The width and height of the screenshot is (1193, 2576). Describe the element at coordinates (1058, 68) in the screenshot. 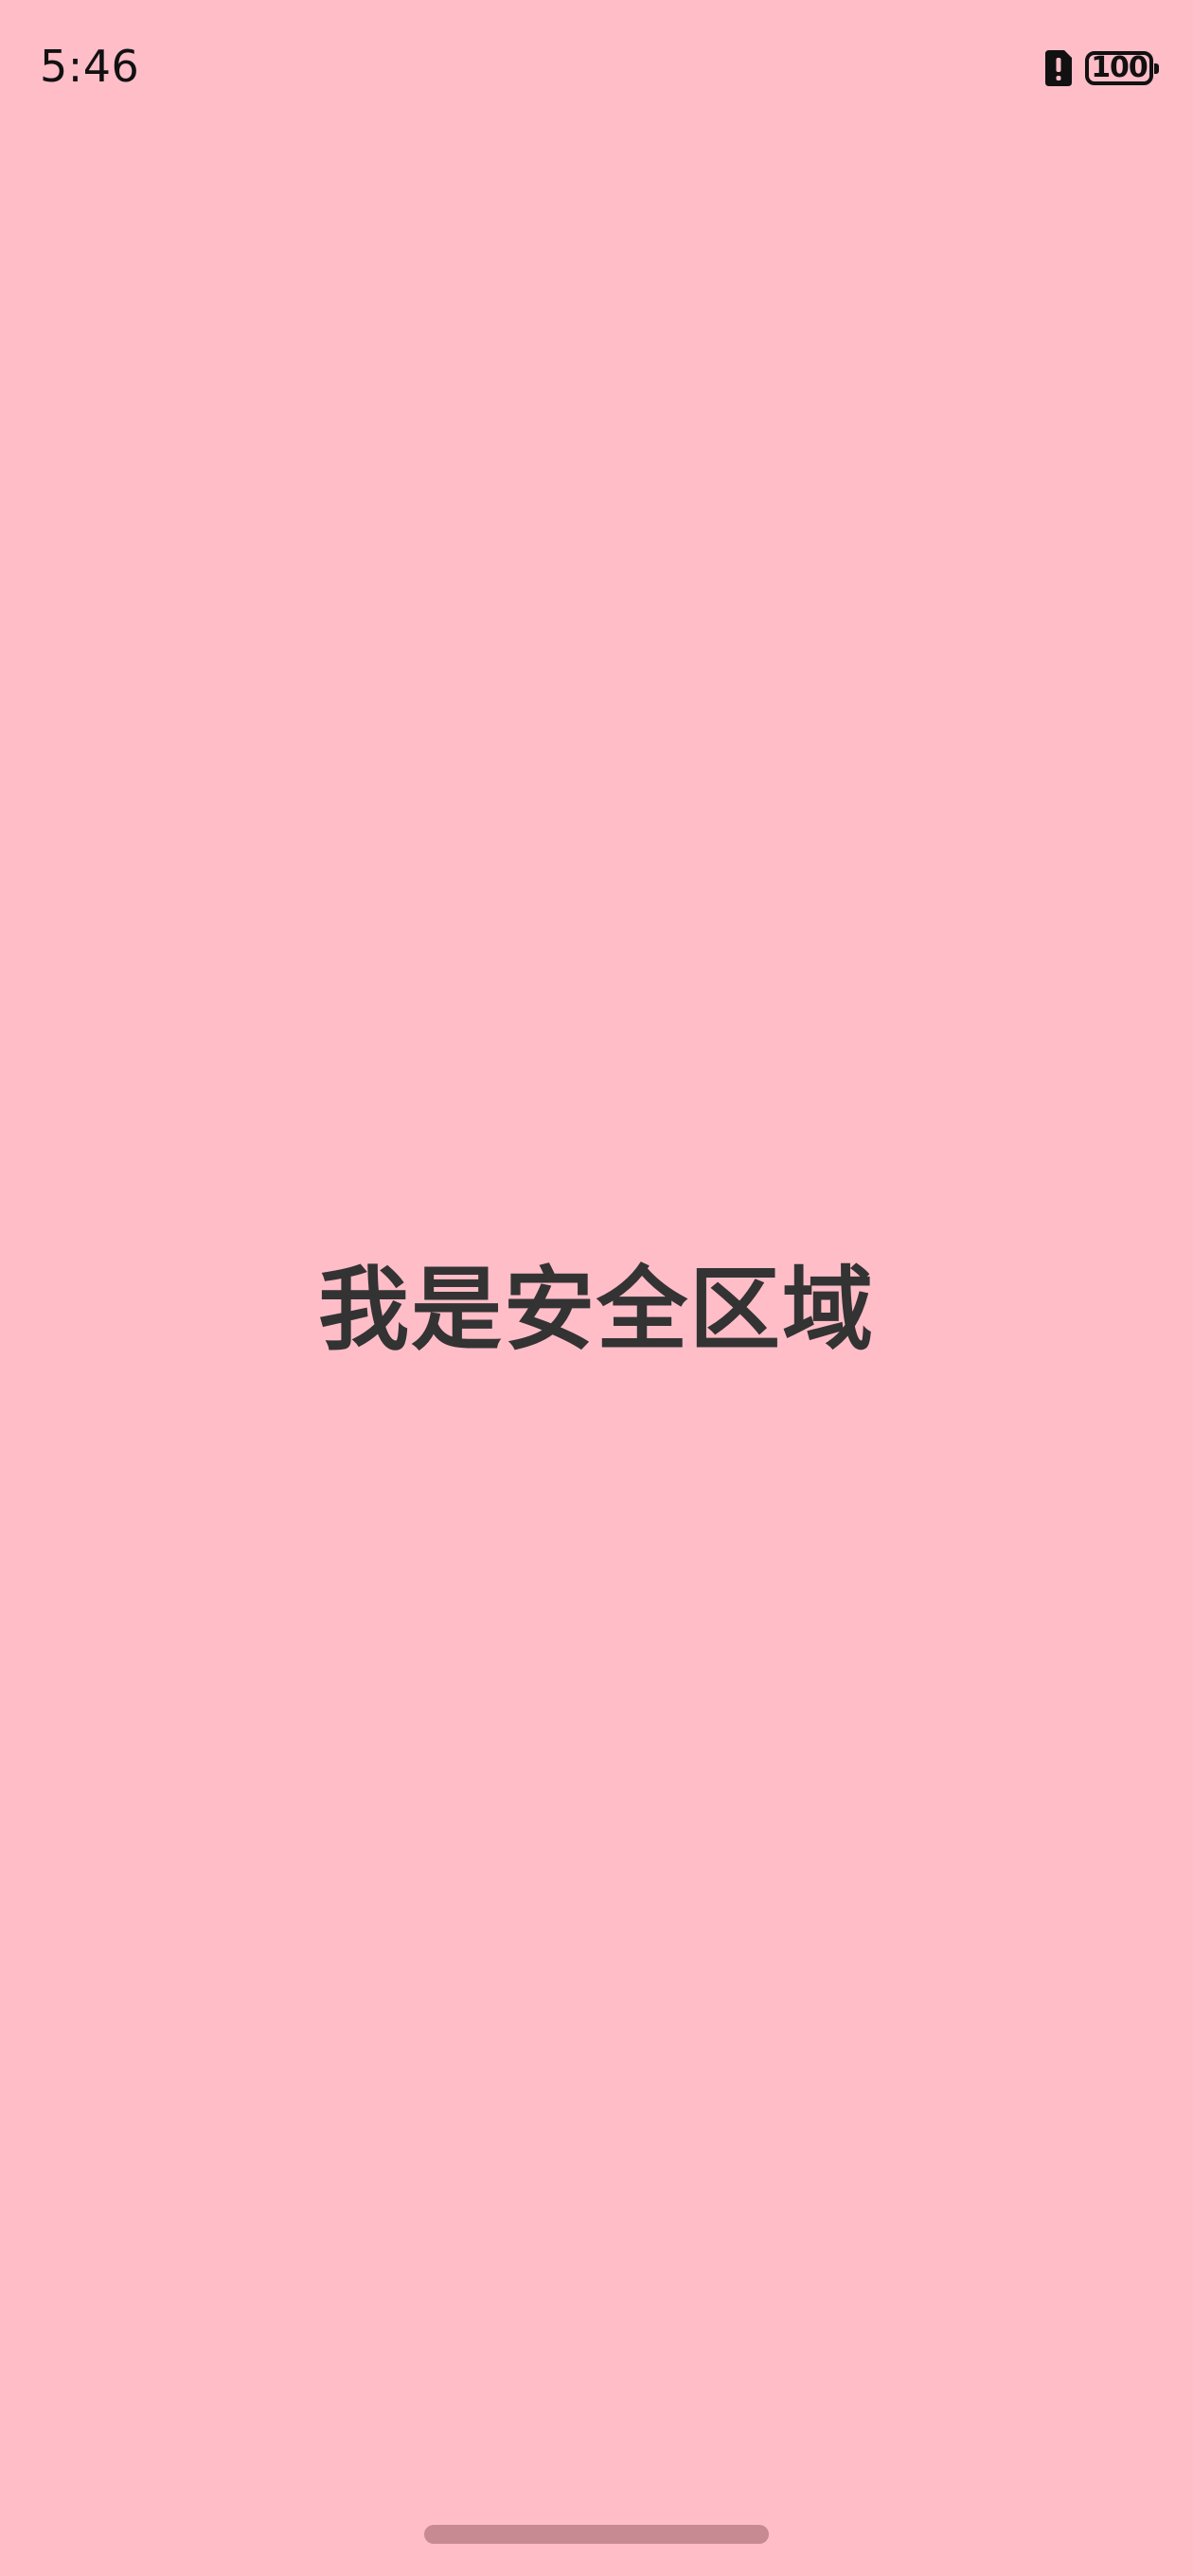

I see `alert-icon` at that location.